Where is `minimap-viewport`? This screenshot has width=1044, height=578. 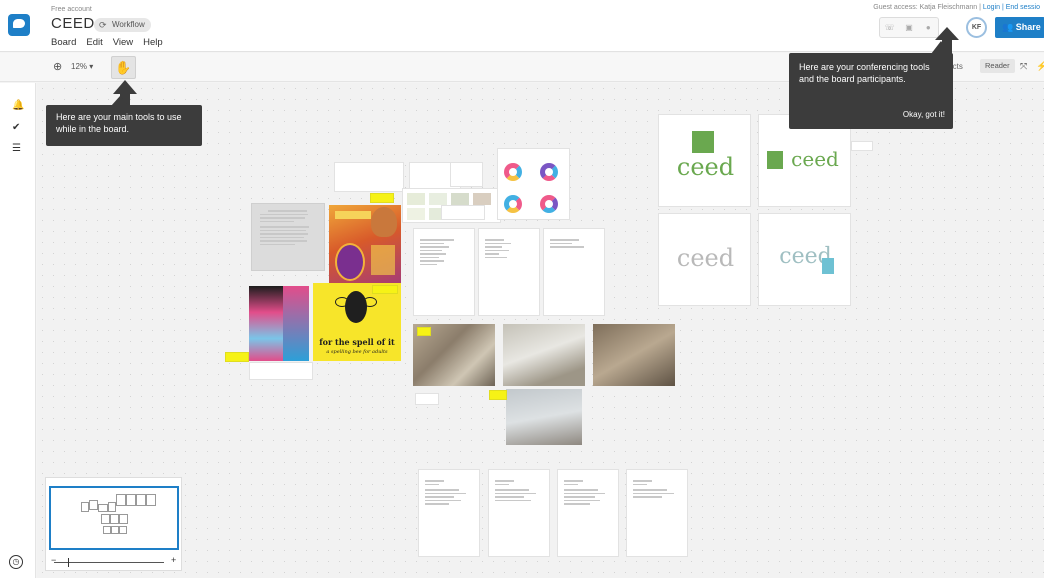 minimap-viewport is located at coordinates (114, 518).